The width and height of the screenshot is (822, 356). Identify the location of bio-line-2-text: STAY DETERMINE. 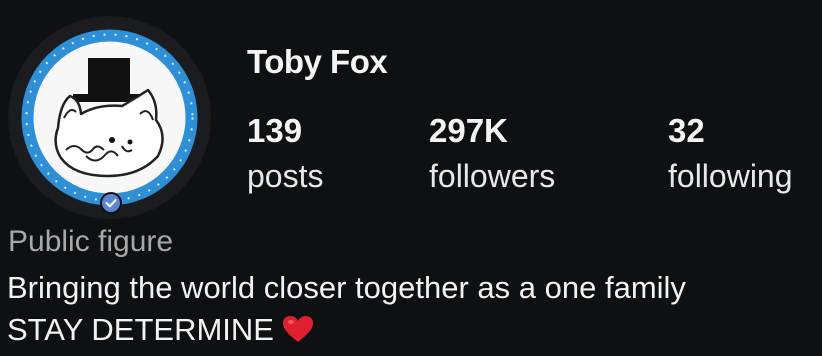
(140, 329).